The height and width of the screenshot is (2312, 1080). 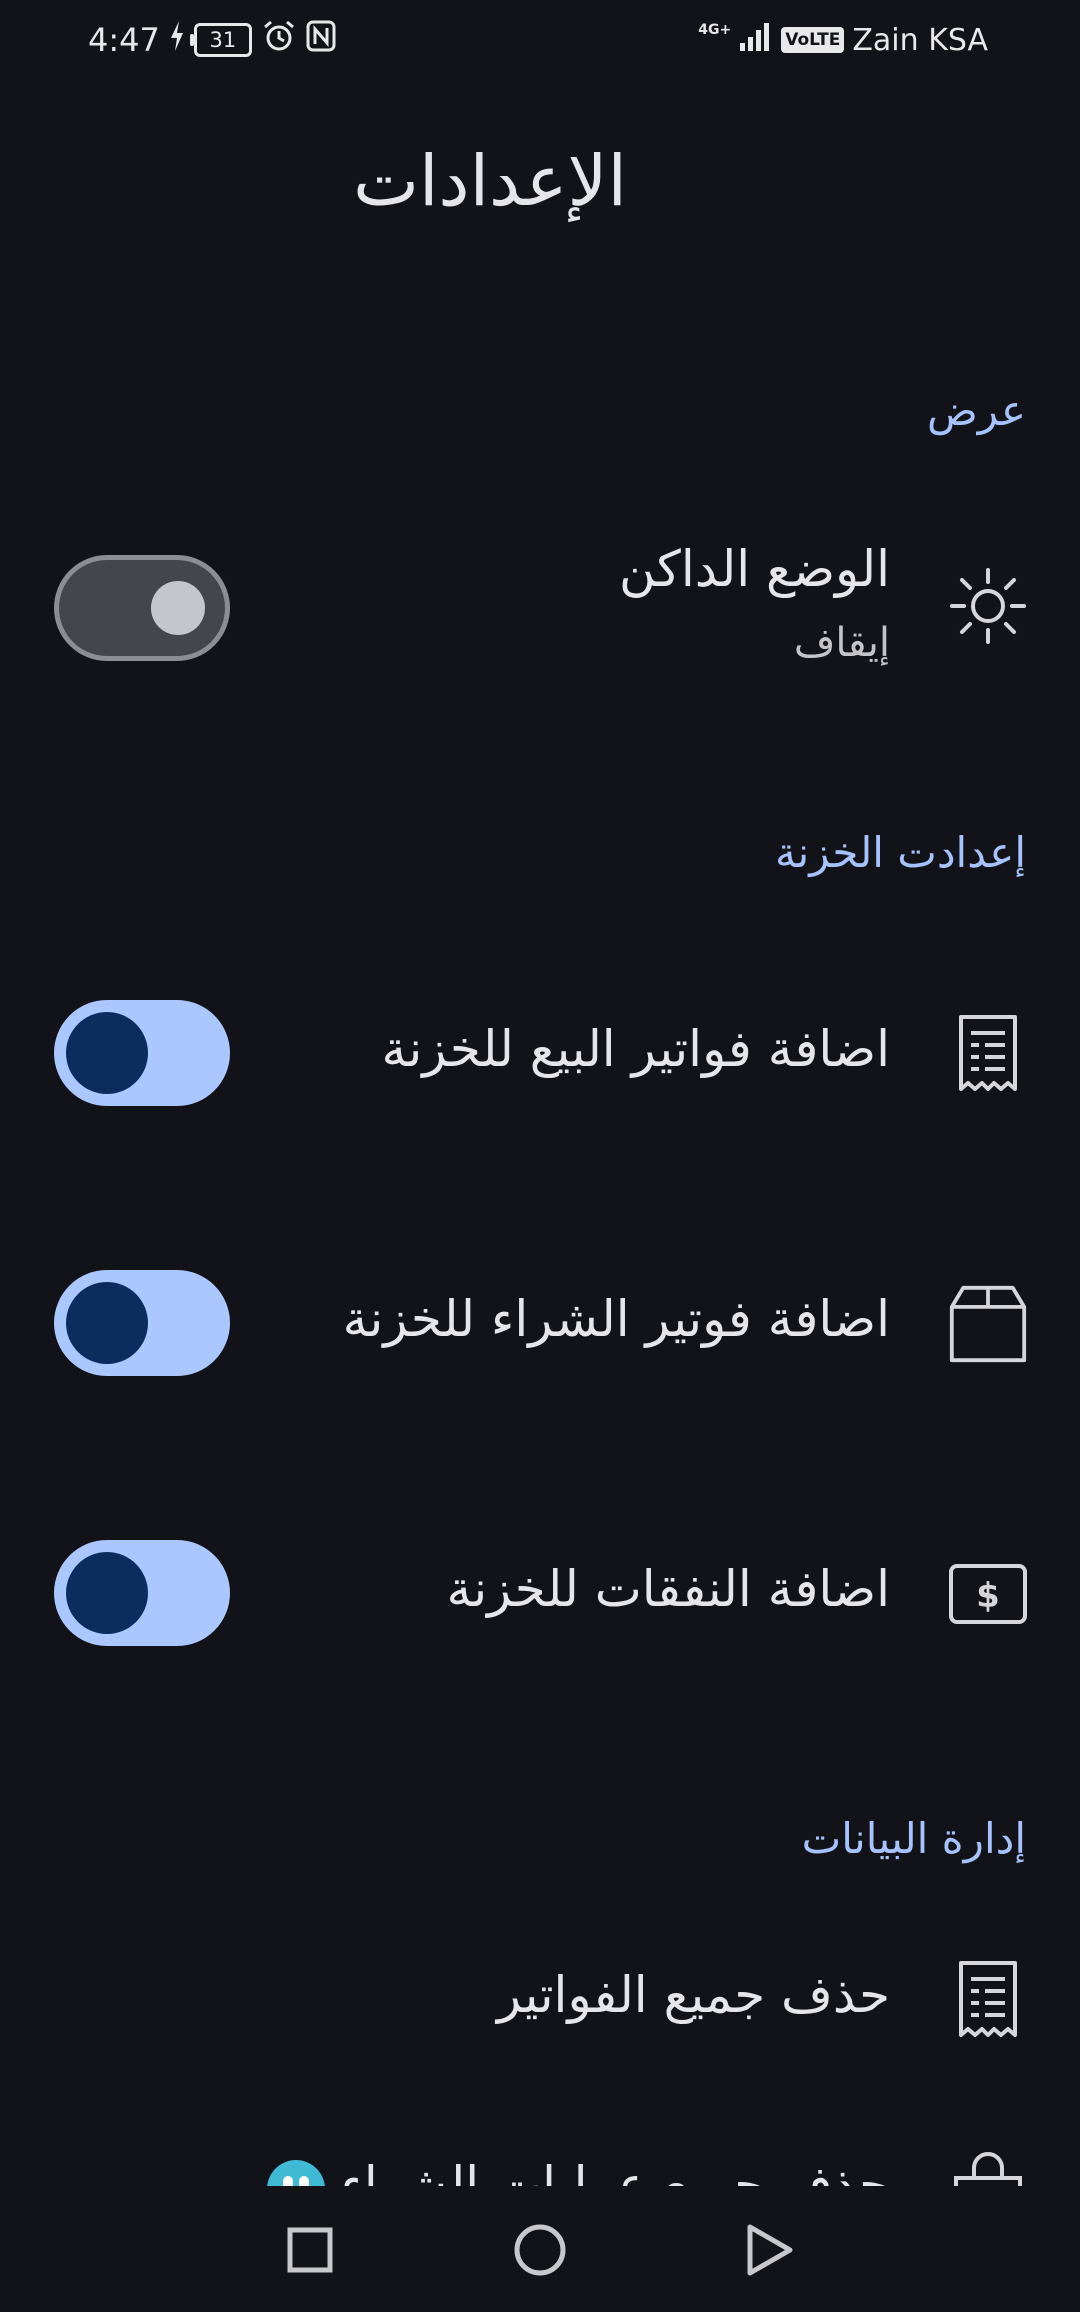 I want to click on network-type: 4G+, so click(x=715, y=30).